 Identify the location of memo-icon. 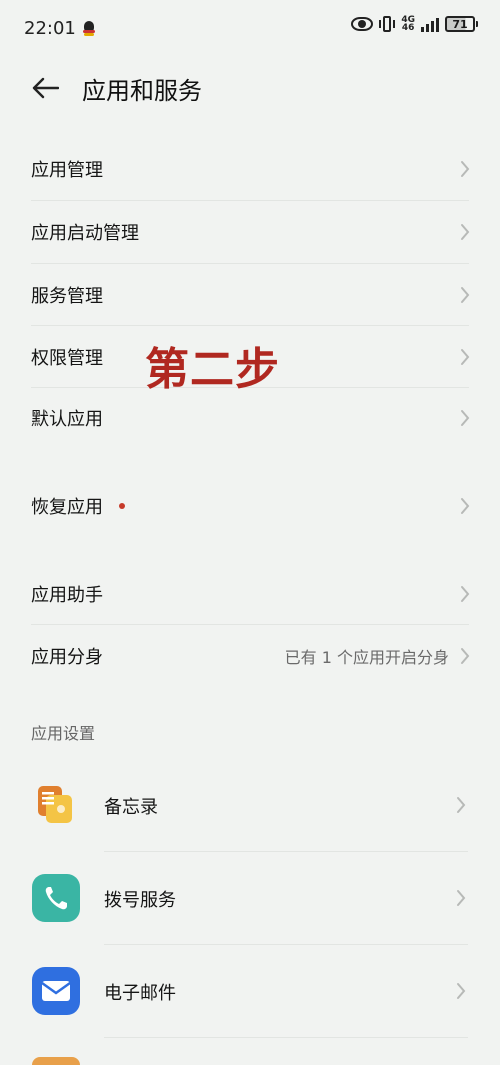
(56, 805).